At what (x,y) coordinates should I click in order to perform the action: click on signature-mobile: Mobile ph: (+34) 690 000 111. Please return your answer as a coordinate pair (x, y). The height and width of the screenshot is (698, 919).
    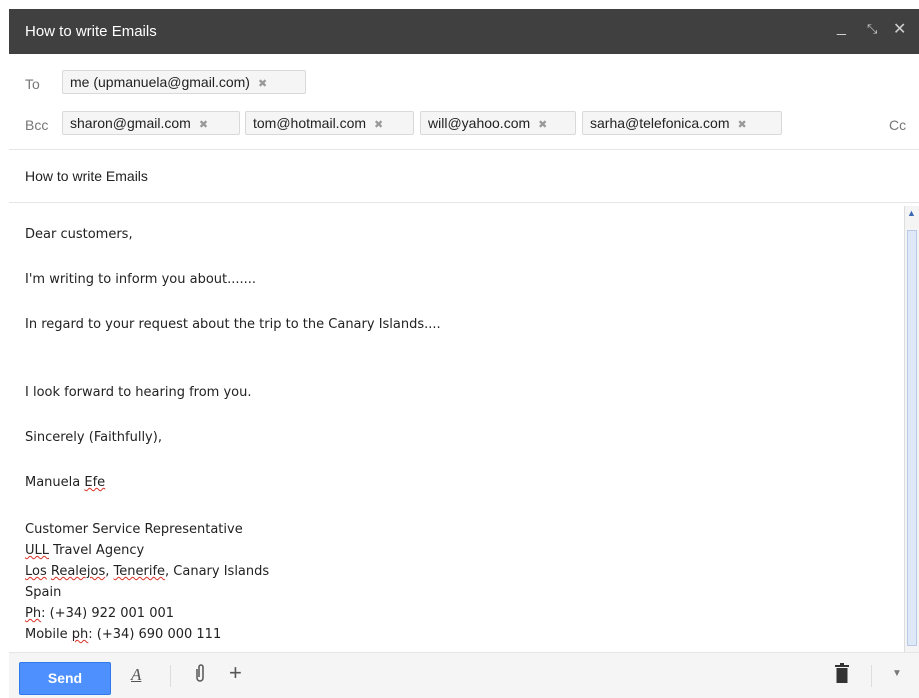
    Looking at the image, I should click on (123, 634).